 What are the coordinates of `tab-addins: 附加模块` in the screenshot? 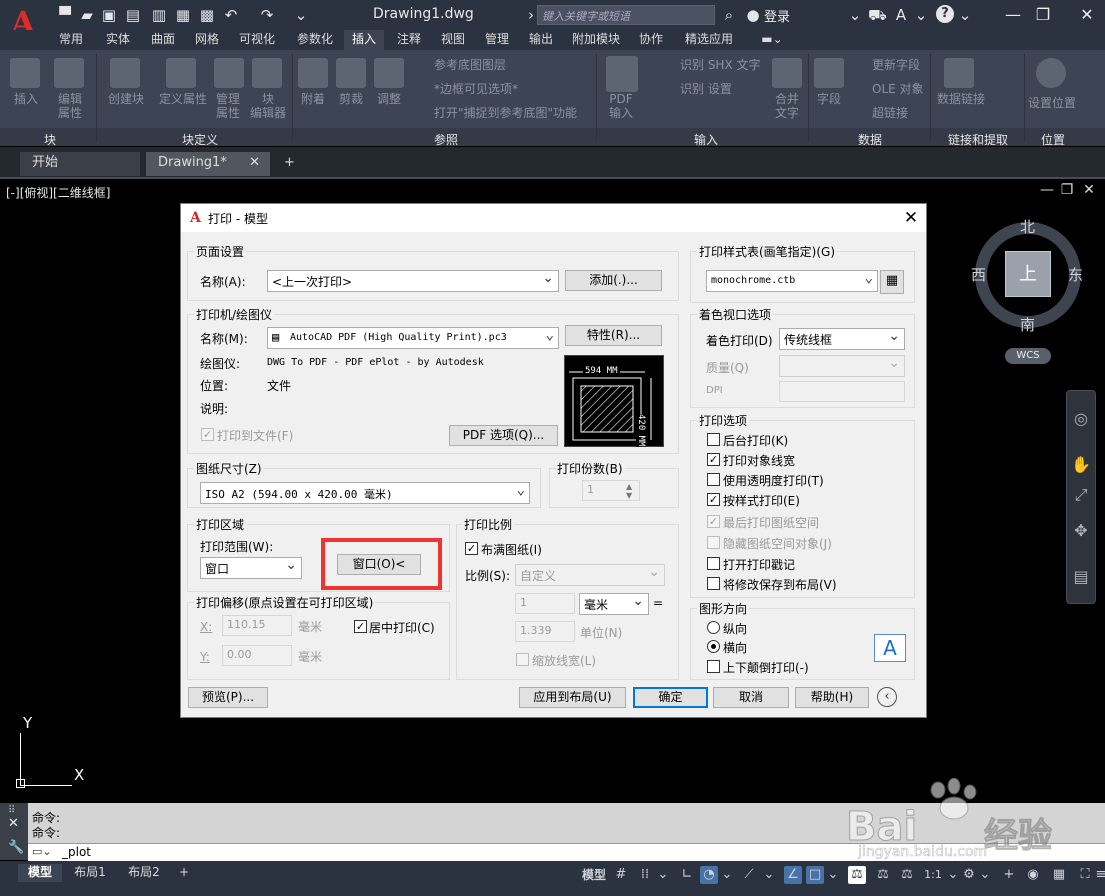 It's located at (596, 40).